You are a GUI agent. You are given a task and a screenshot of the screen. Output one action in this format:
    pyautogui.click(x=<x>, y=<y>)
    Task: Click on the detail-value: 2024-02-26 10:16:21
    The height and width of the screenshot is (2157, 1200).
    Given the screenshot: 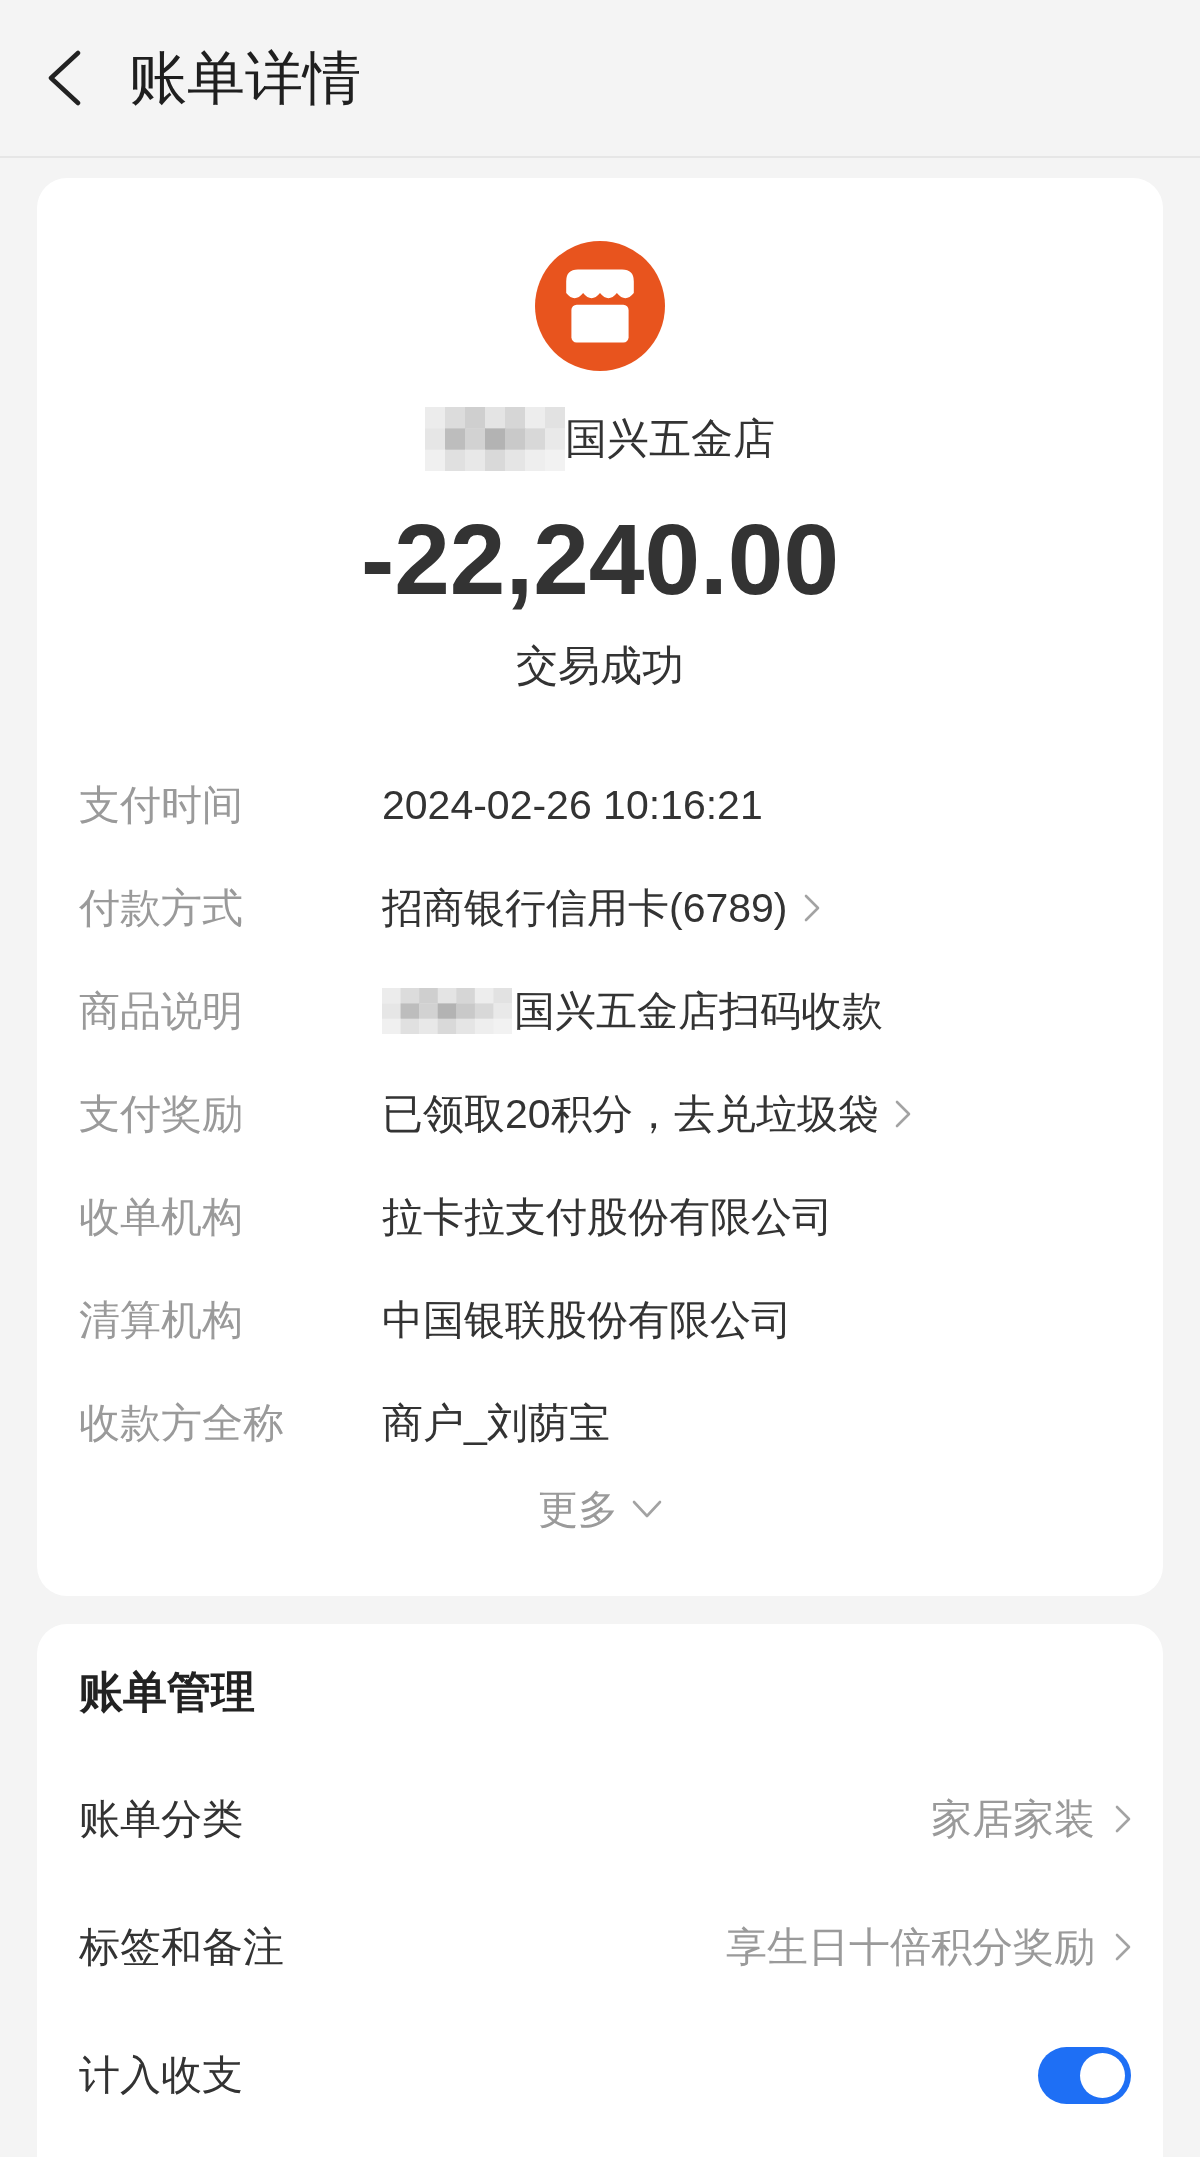 What is the action you would take?
    pyautogui.click(x=572, y=805)
    